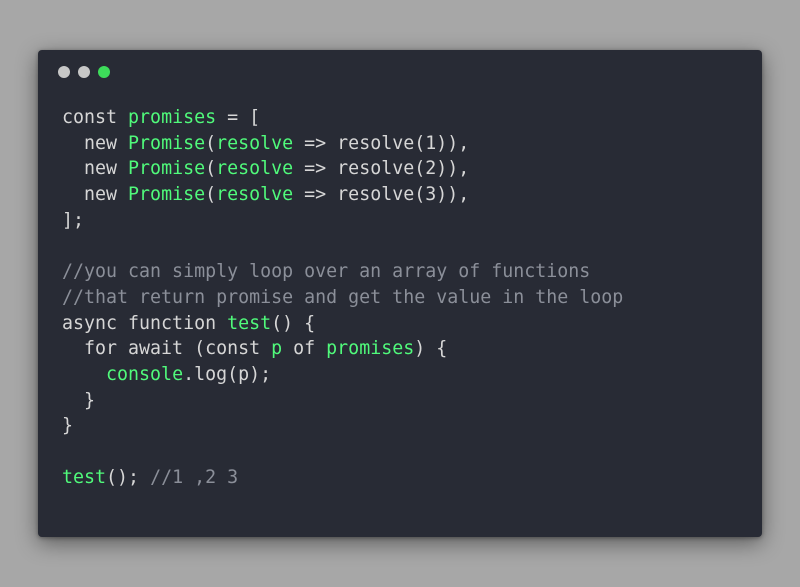  What do you see at coordinates (145, 374) in the screenshot?
I see `code-token: console` at bounding box center [145, 374].